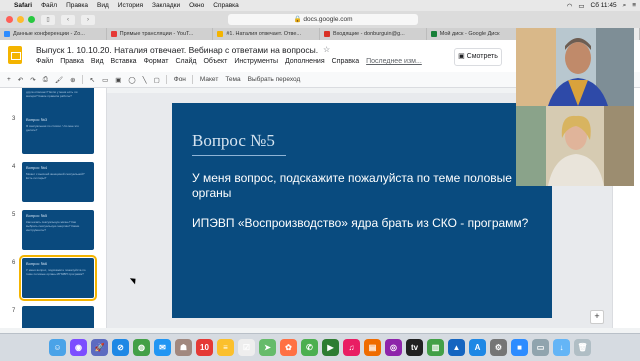 The height and width of the screenshot is (361, 640). Describe the element at coordinates (105, 80) in the screenshot. I see `textbox-icon: ▭` at that location.